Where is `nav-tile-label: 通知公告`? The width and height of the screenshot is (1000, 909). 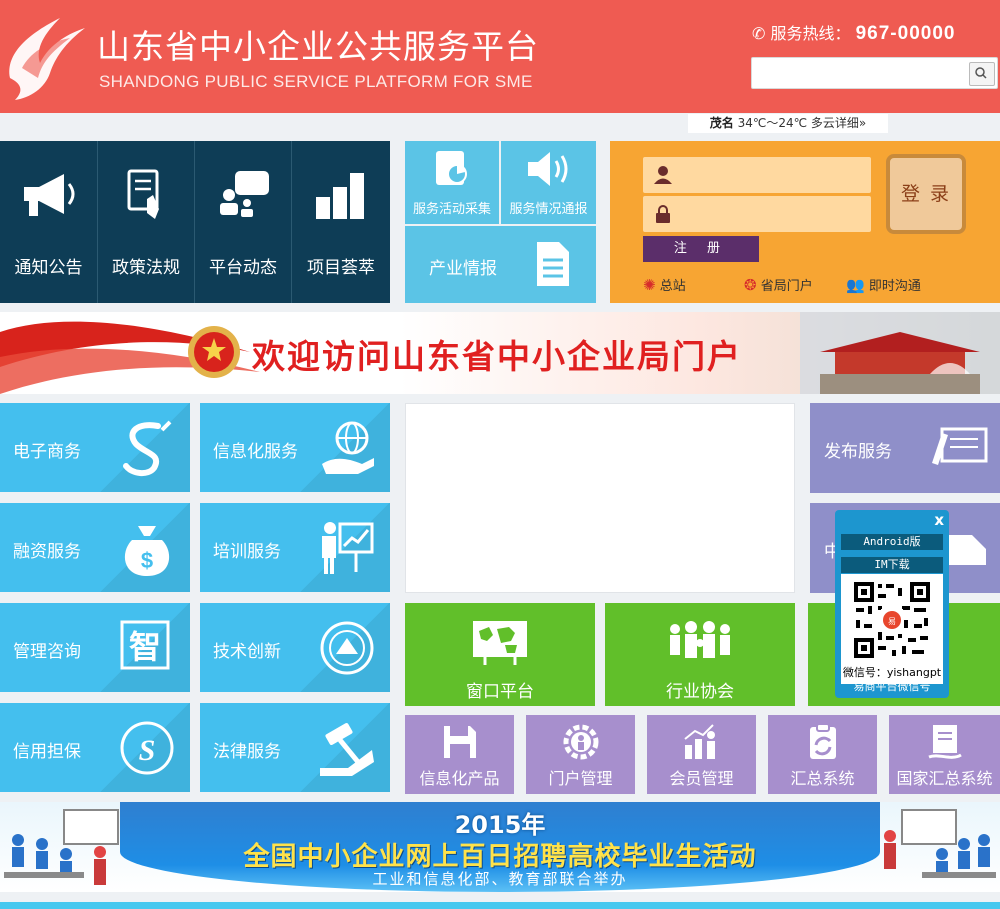 nav-tile-label: 通知公告 is located at coordinates (48, 268).